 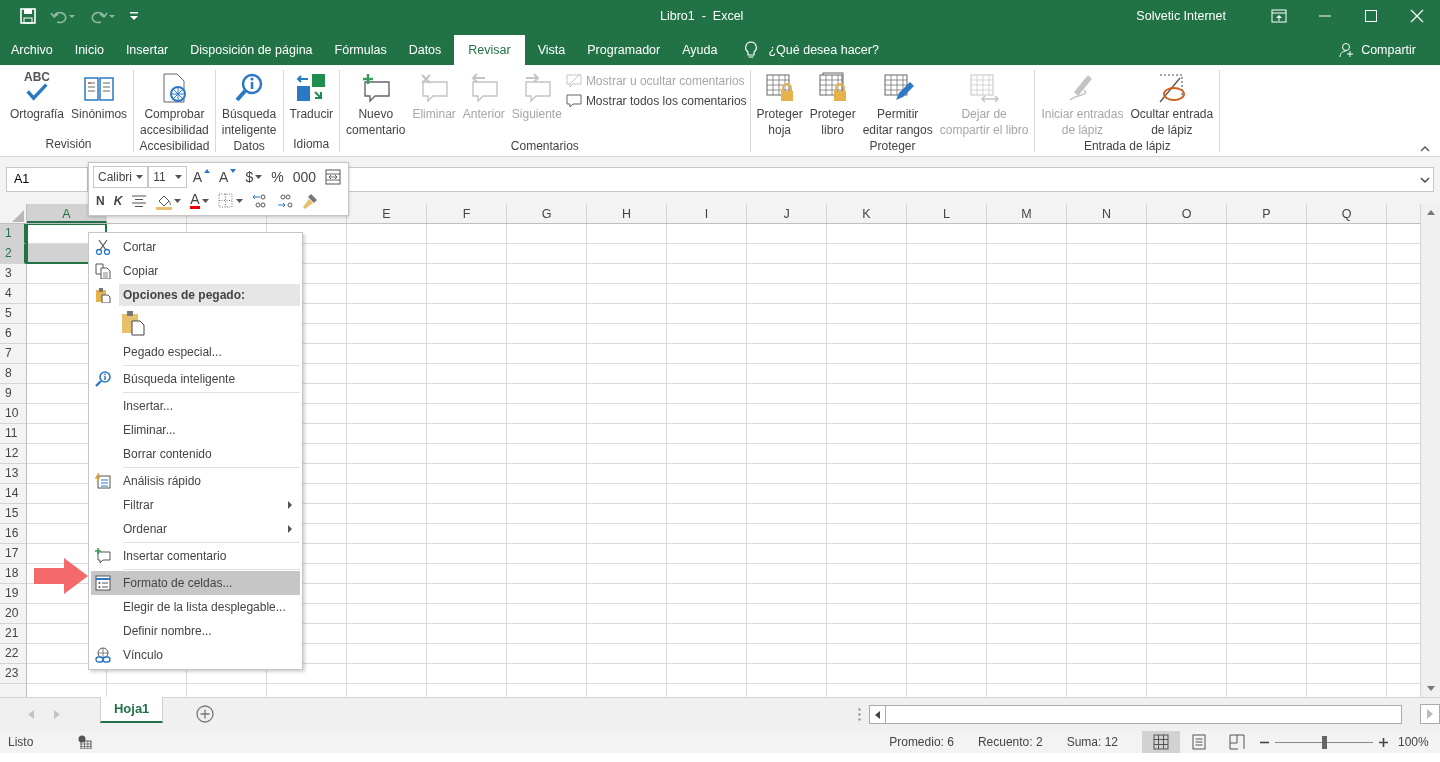 I want to click on column-header: K, so click(x=867, y=213).